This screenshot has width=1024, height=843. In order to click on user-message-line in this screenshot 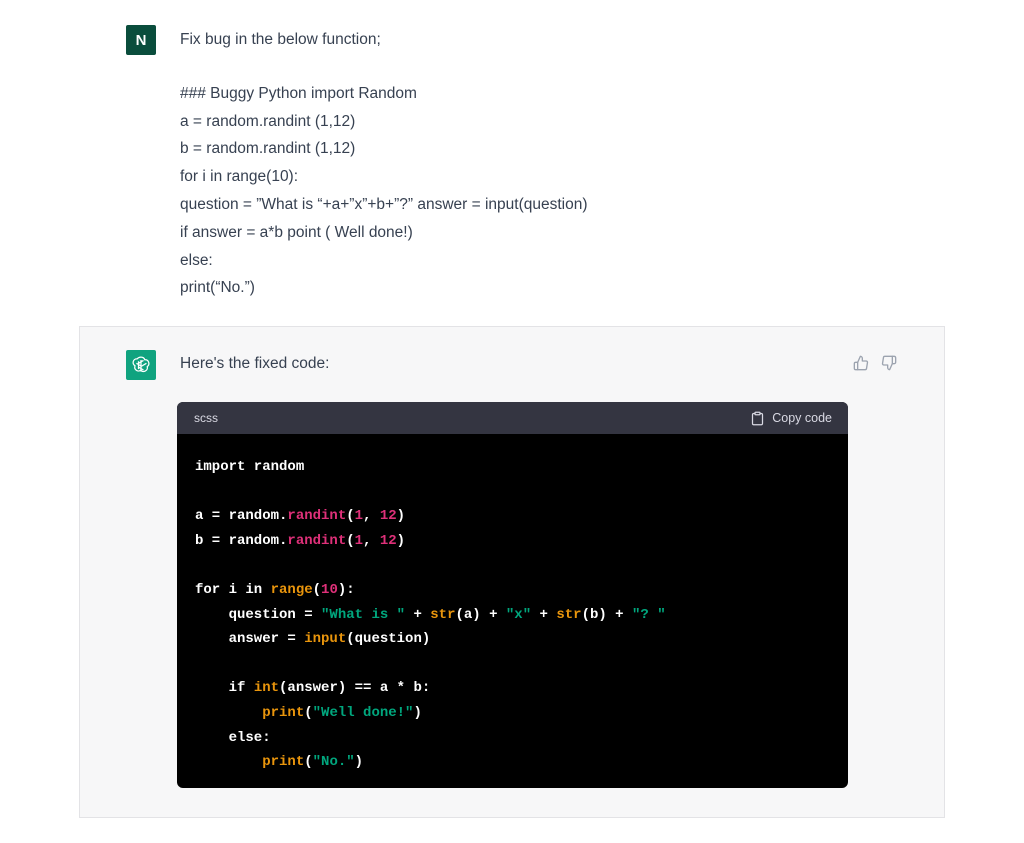, I will do `click(540, 67)`.